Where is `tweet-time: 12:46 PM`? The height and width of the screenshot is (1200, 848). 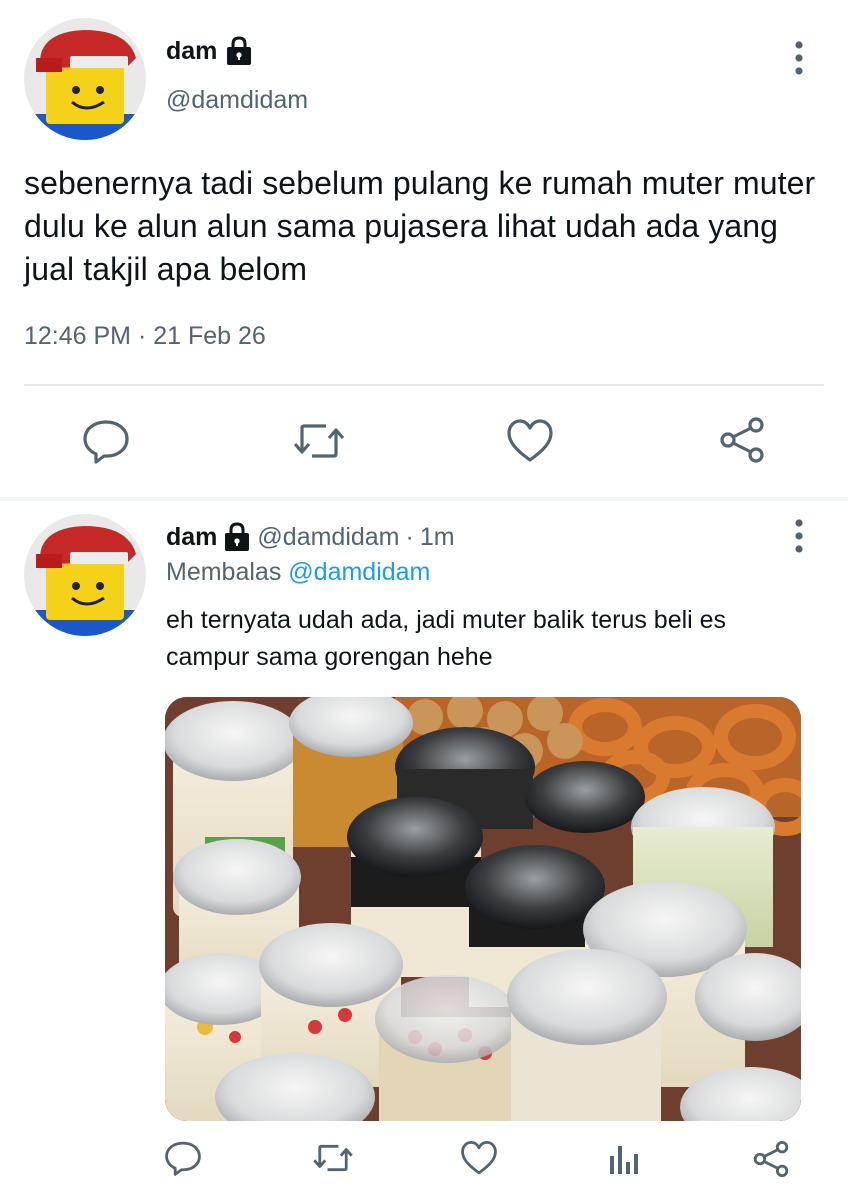
tweet-time: 12:46 PM is located at coordinates (78, 336).